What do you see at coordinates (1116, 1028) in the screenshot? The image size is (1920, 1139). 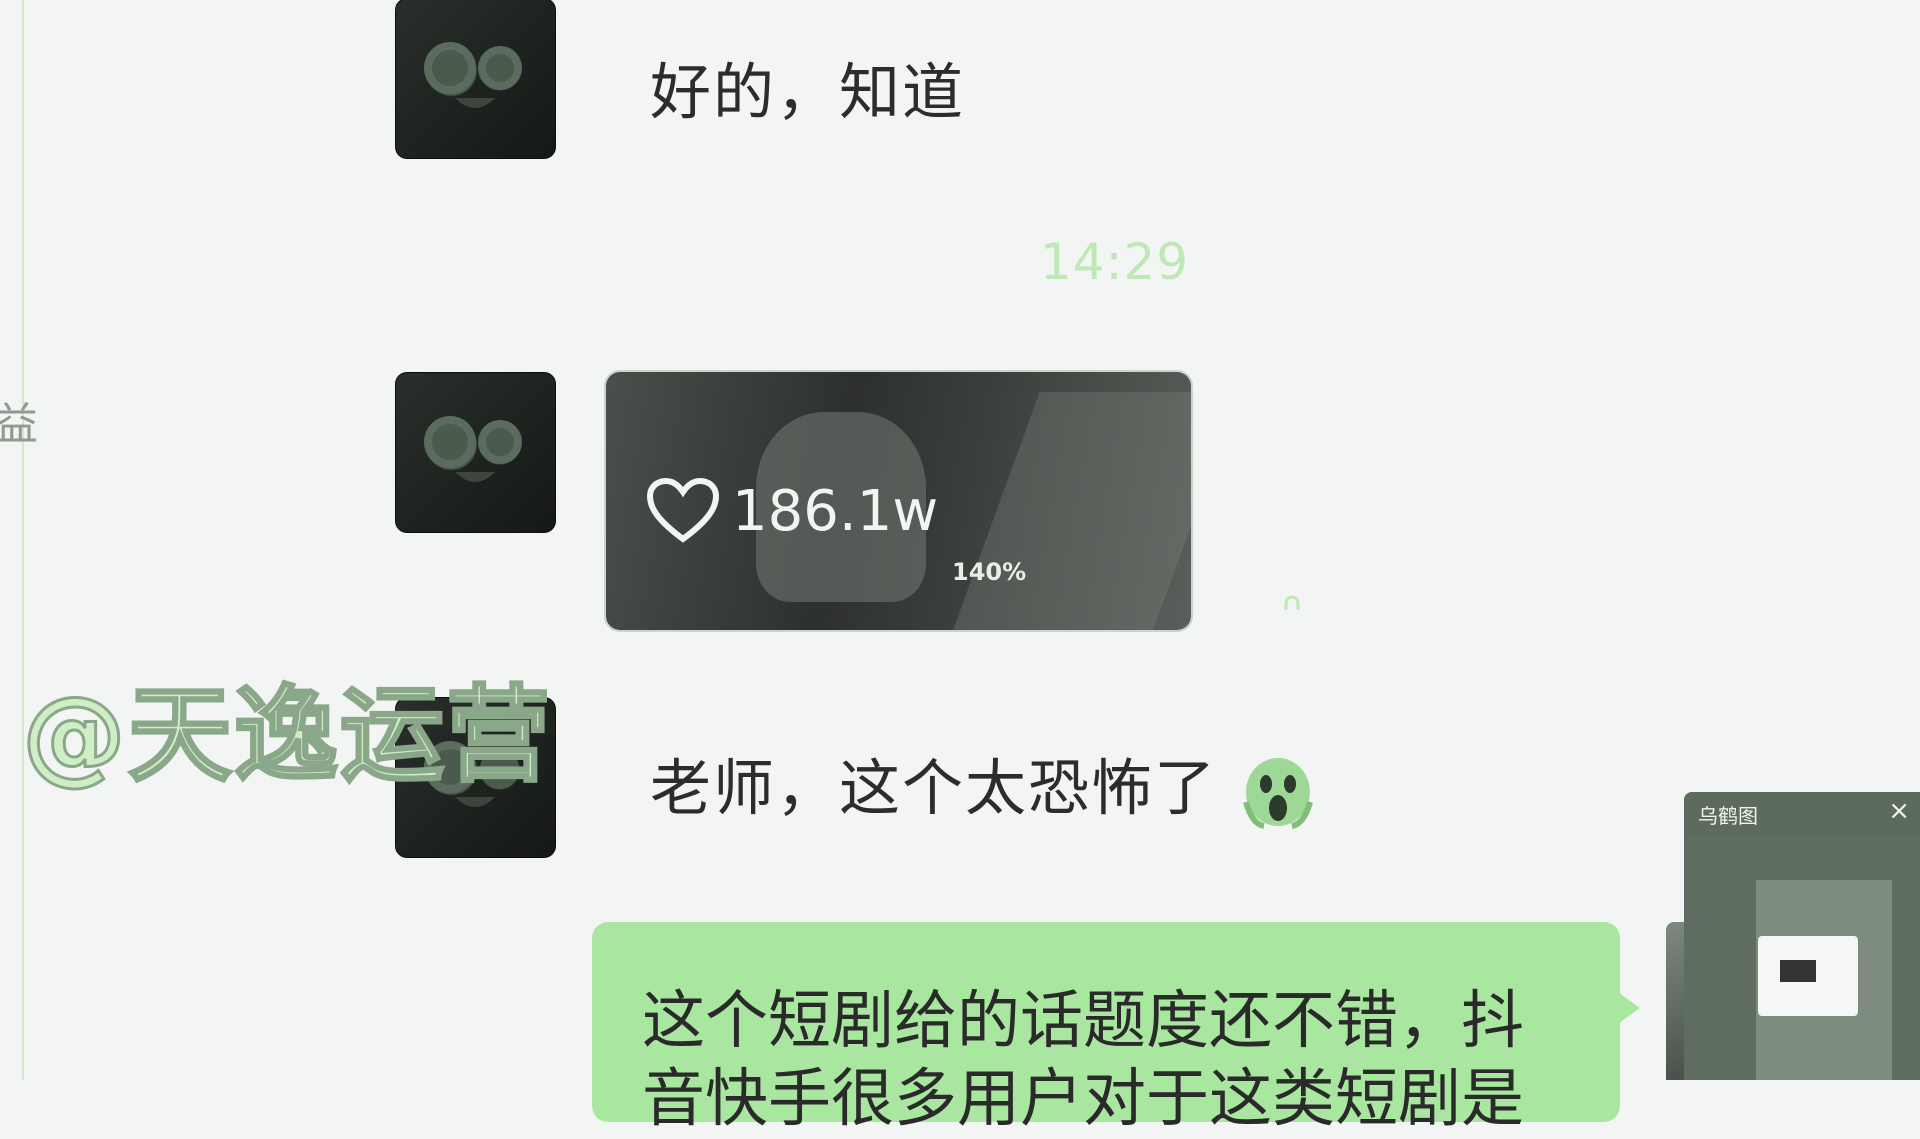 I see `outgoing-message-bubble: 这个短剧给的话题度还不错，抖 音快手很多用户对于这类短剧是` at bounding box center [1116, 1028].